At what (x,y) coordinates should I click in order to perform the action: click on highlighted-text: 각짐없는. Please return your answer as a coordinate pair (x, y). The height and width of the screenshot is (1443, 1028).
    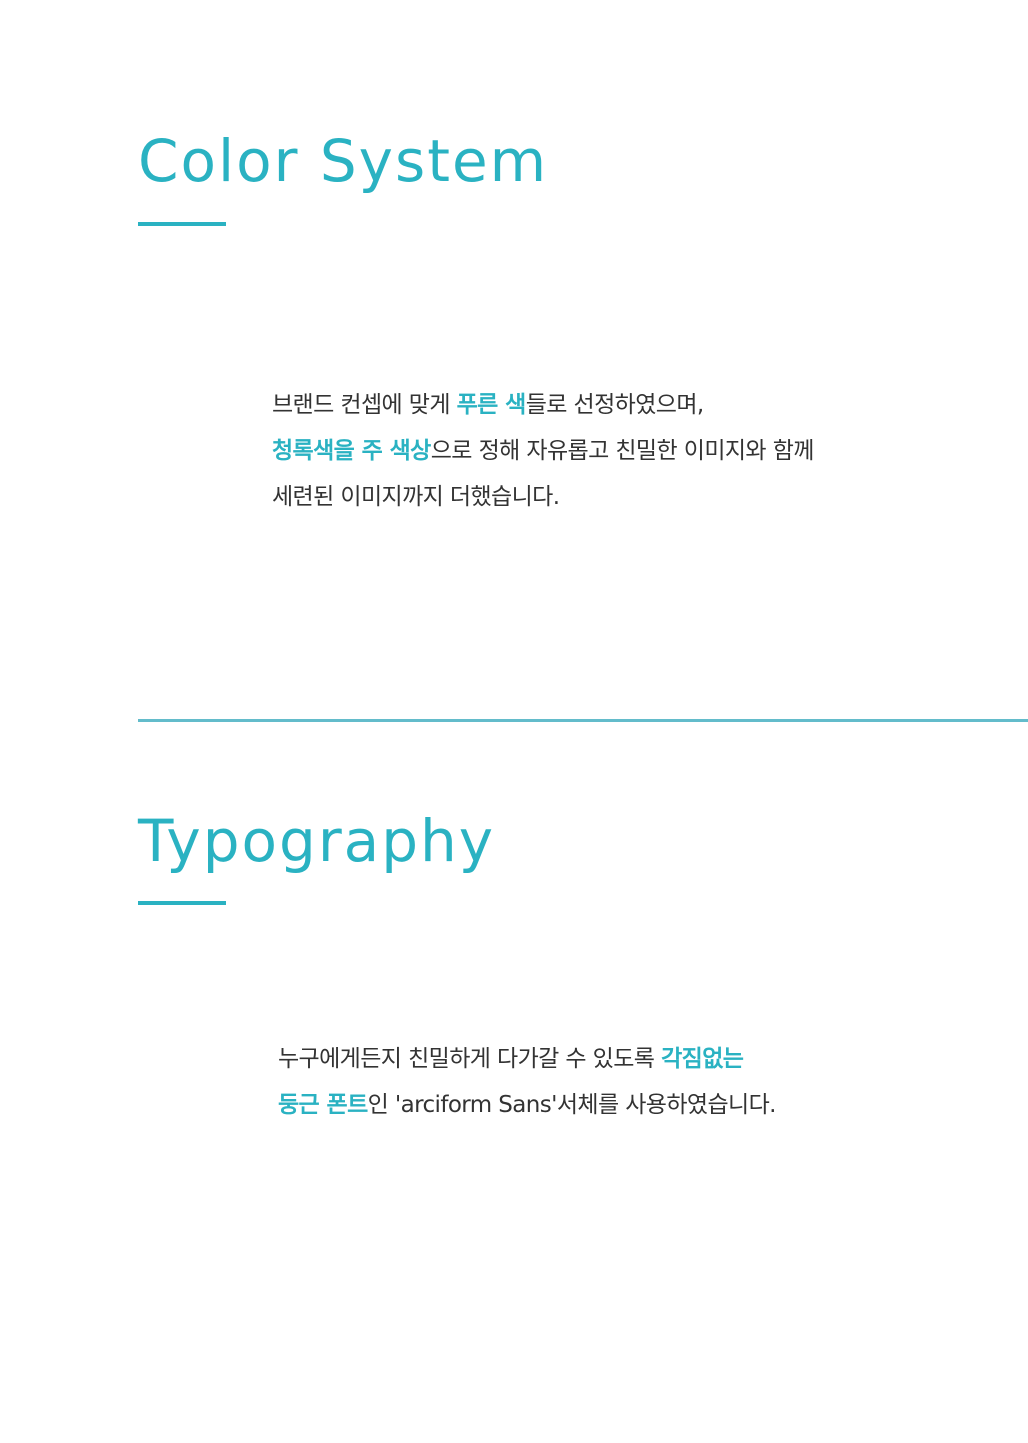
    Looking at the image, I should click on (702, 1059).